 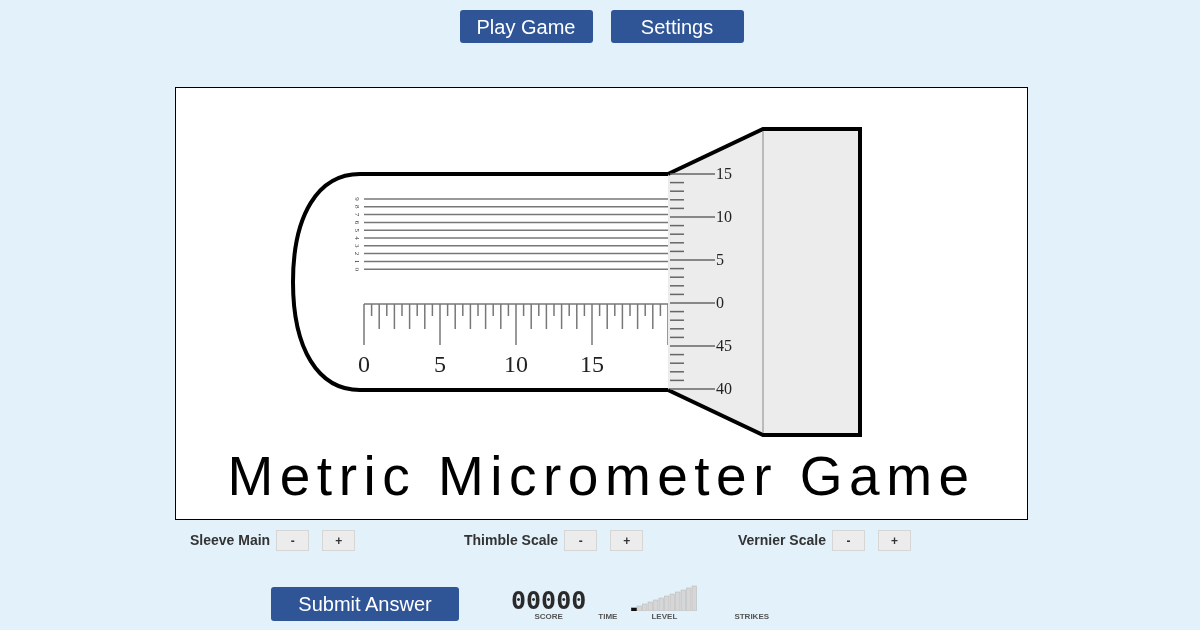 I want to click on thimble-scale-number: 45, so click(x=724, y=345).